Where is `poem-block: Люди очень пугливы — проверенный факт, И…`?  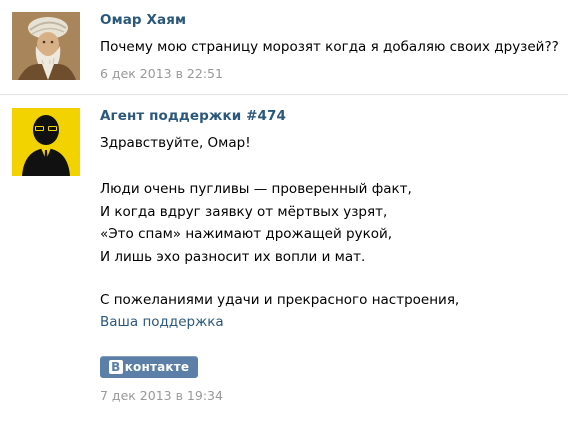
poem-block: Люди очень пугливы — проверенный факт, И… is located at coordinates (256, 223).